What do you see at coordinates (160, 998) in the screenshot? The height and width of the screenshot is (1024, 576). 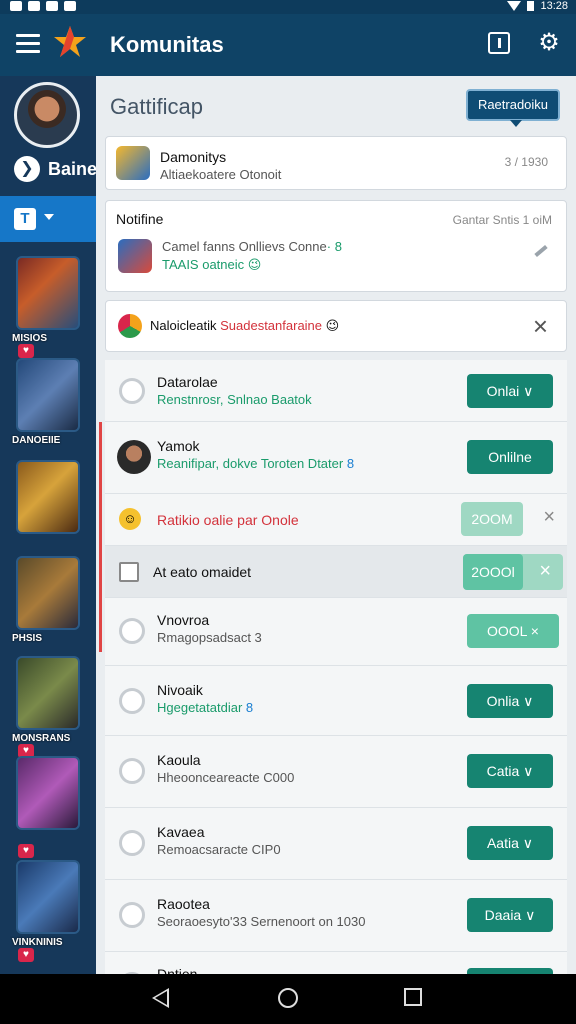 I see `back-icon` at bounding box center [160, 998].